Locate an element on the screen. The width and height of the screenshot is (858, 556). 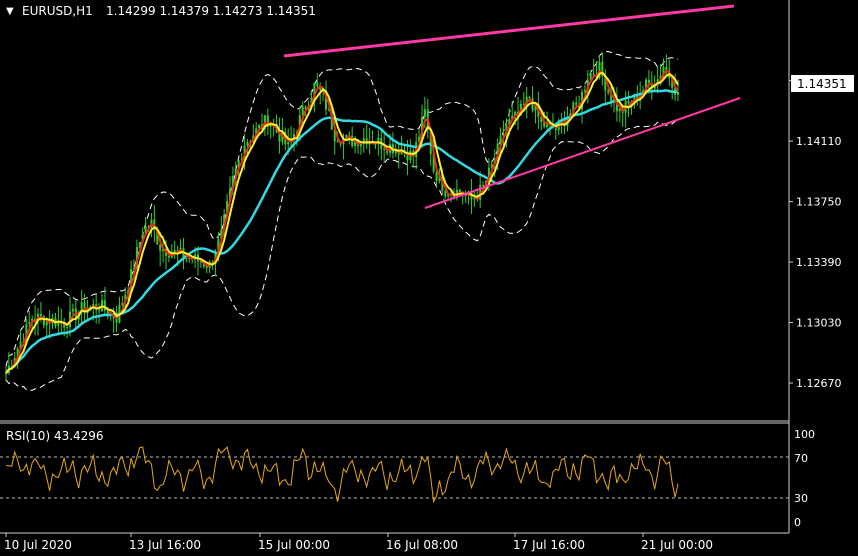
time-tick-label: 21 Jul 00:00 is located at coordinates (677, 545).